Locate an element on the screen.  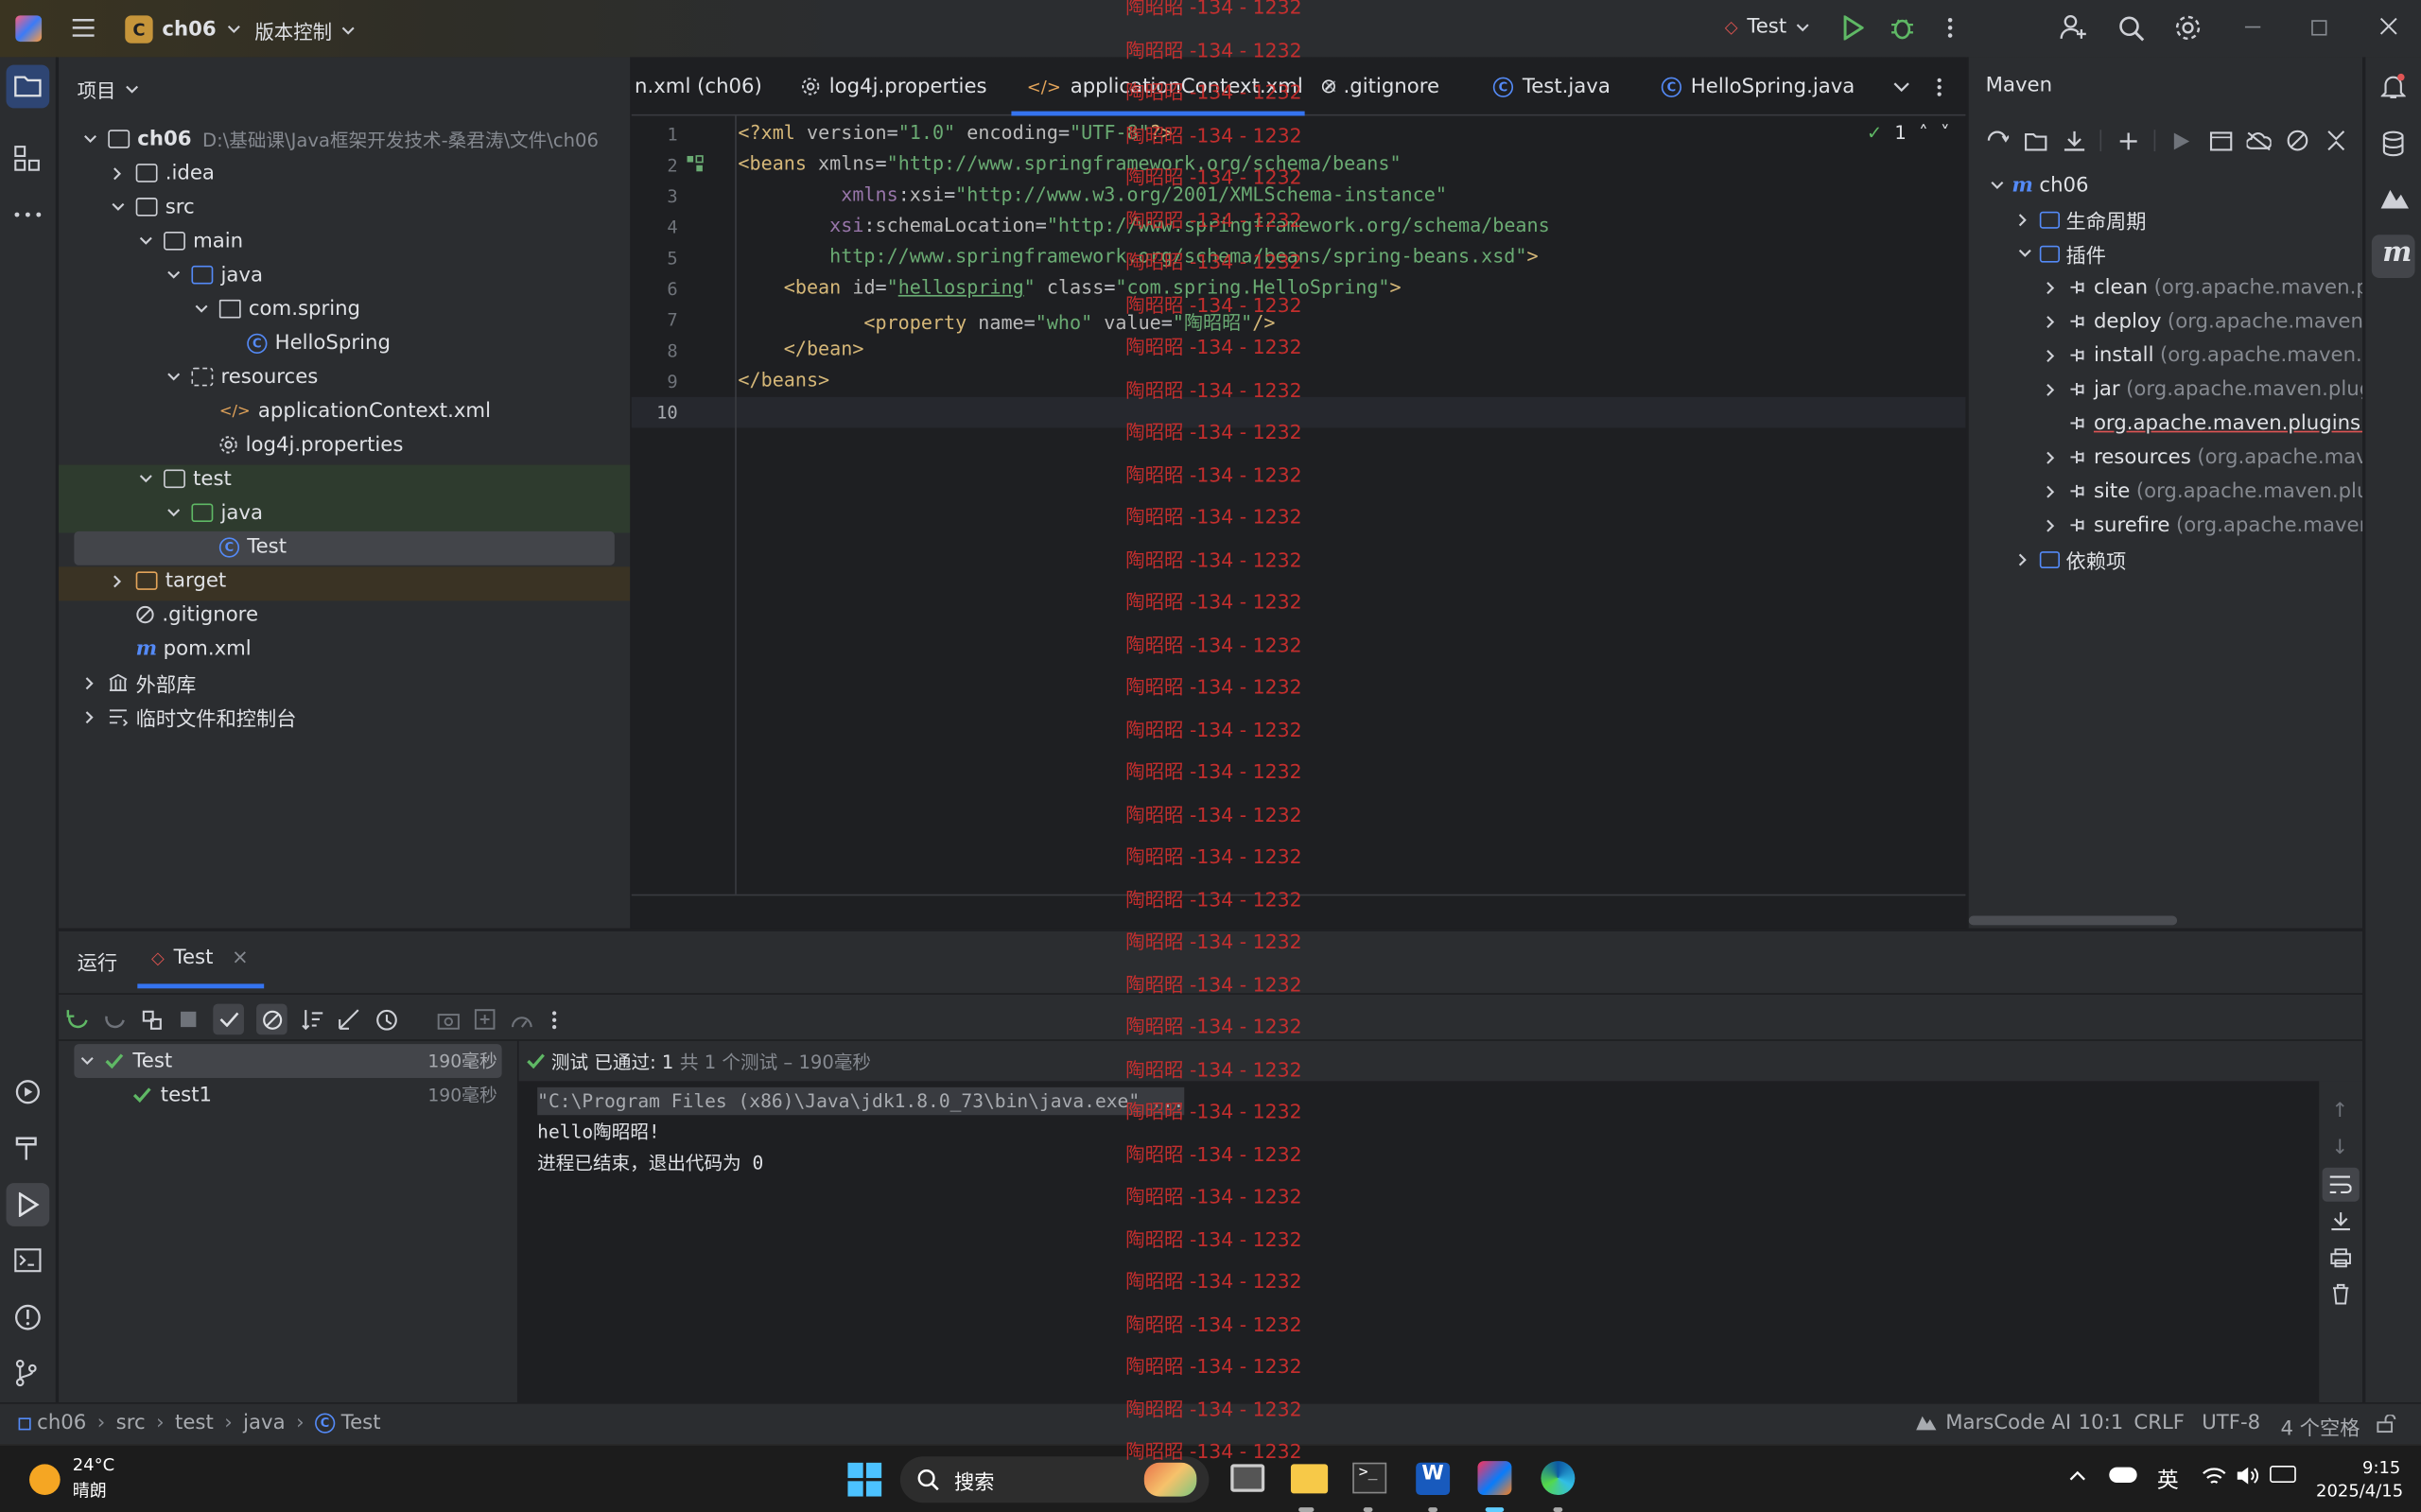
sun-weather-icon is located at coordinates (45, 1480).